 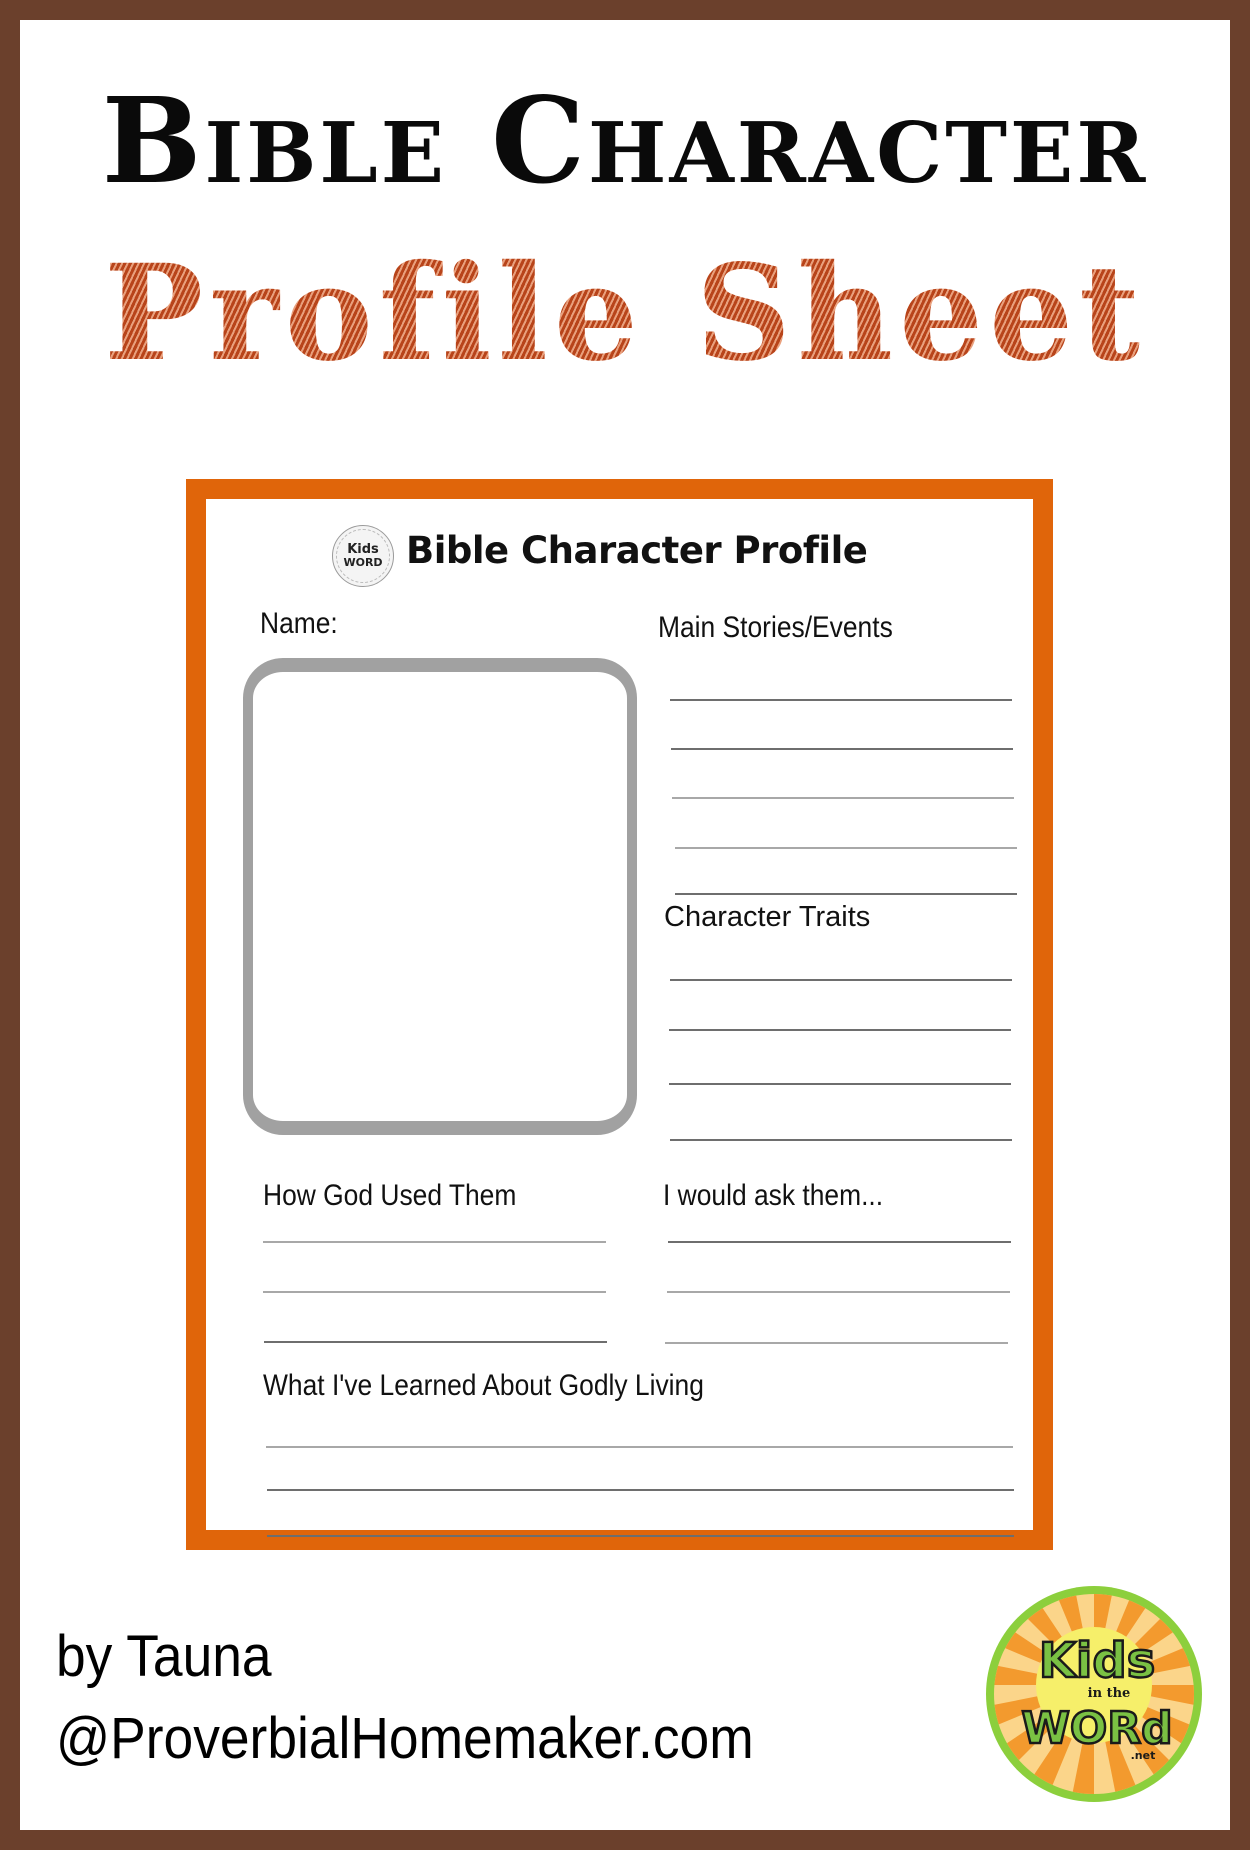 What do you see at coordinates (390, 1195) in the screenshot?
I see `how-god-used-label: How God Used Them` at bounding box center [390, 1195].